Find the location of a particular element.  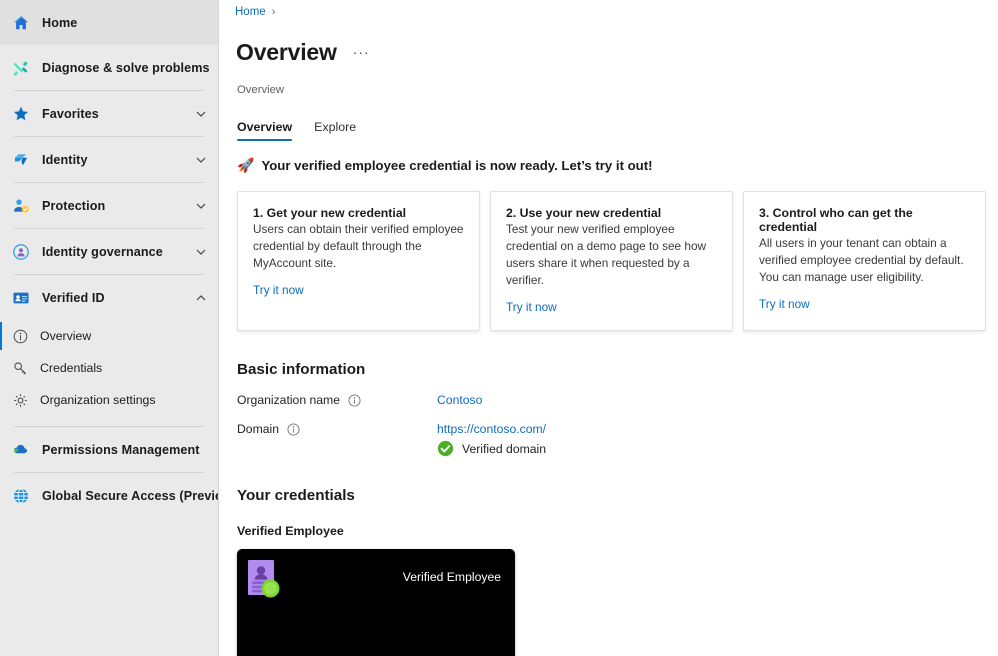

wrench-screwdriver-icon is located at coordinates (21, 68).